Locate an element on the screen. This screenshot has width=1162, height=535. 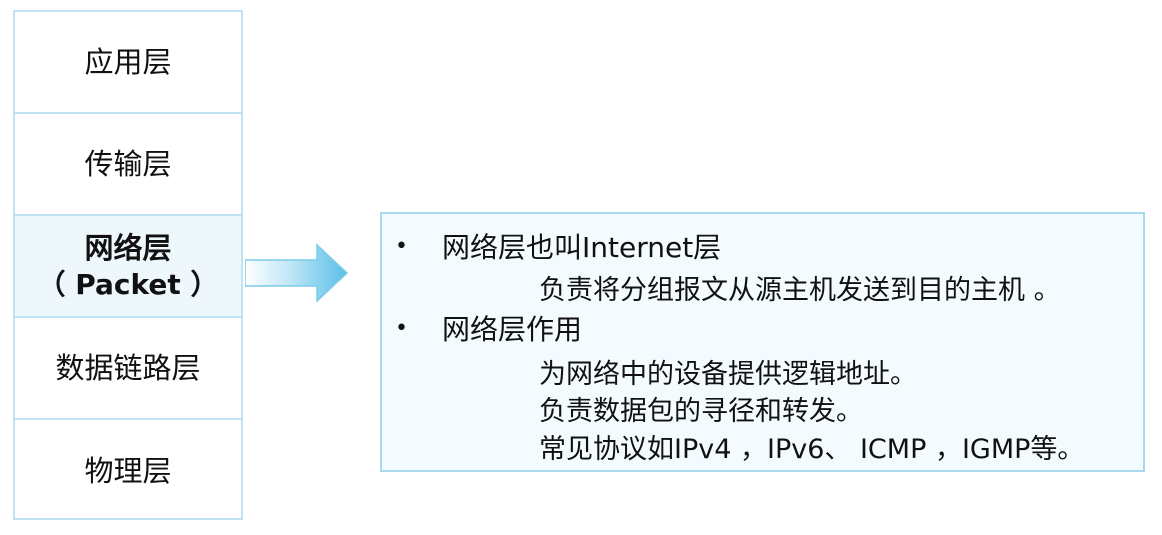
layer-pdu-label: （ Packet ） is located at coordinates (128, 284).